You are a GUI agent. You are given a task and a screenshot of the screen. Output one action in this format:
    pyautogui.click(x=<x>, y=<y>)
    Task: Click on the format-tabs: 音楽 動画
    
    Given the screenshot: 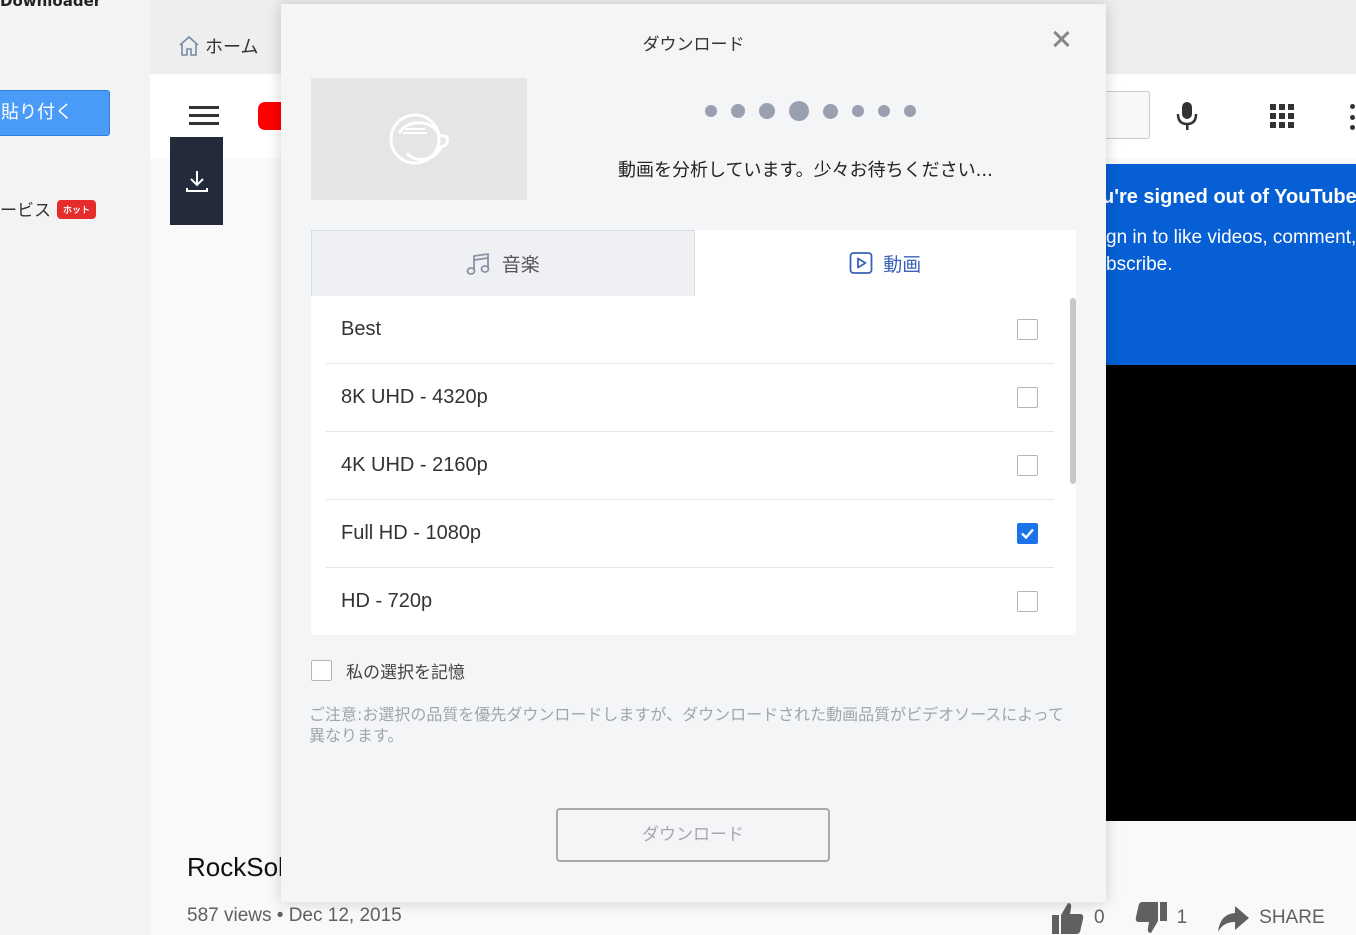 What is the action you would take?
    pyautogui.click(x=693, y=263)
    